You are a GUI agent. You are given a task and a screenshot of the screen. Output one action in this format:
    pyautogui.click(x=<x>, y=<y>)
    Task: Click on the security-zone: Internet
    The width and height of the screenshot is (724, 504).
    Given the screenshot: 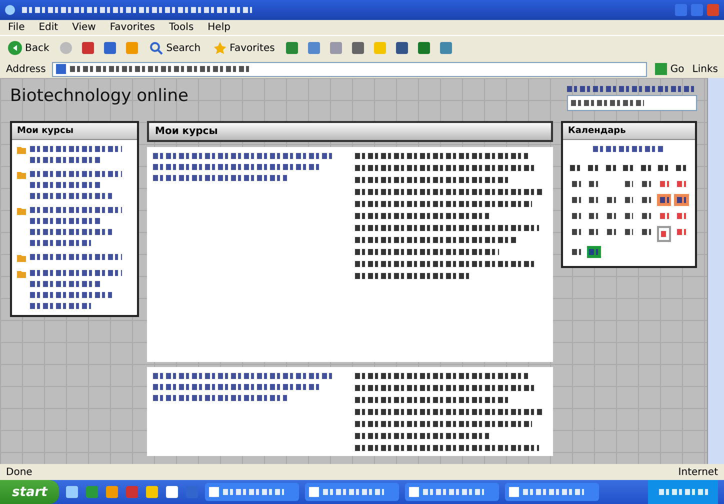 What is the action you would take?
    pyautogui.click(x=698, y=472)
    